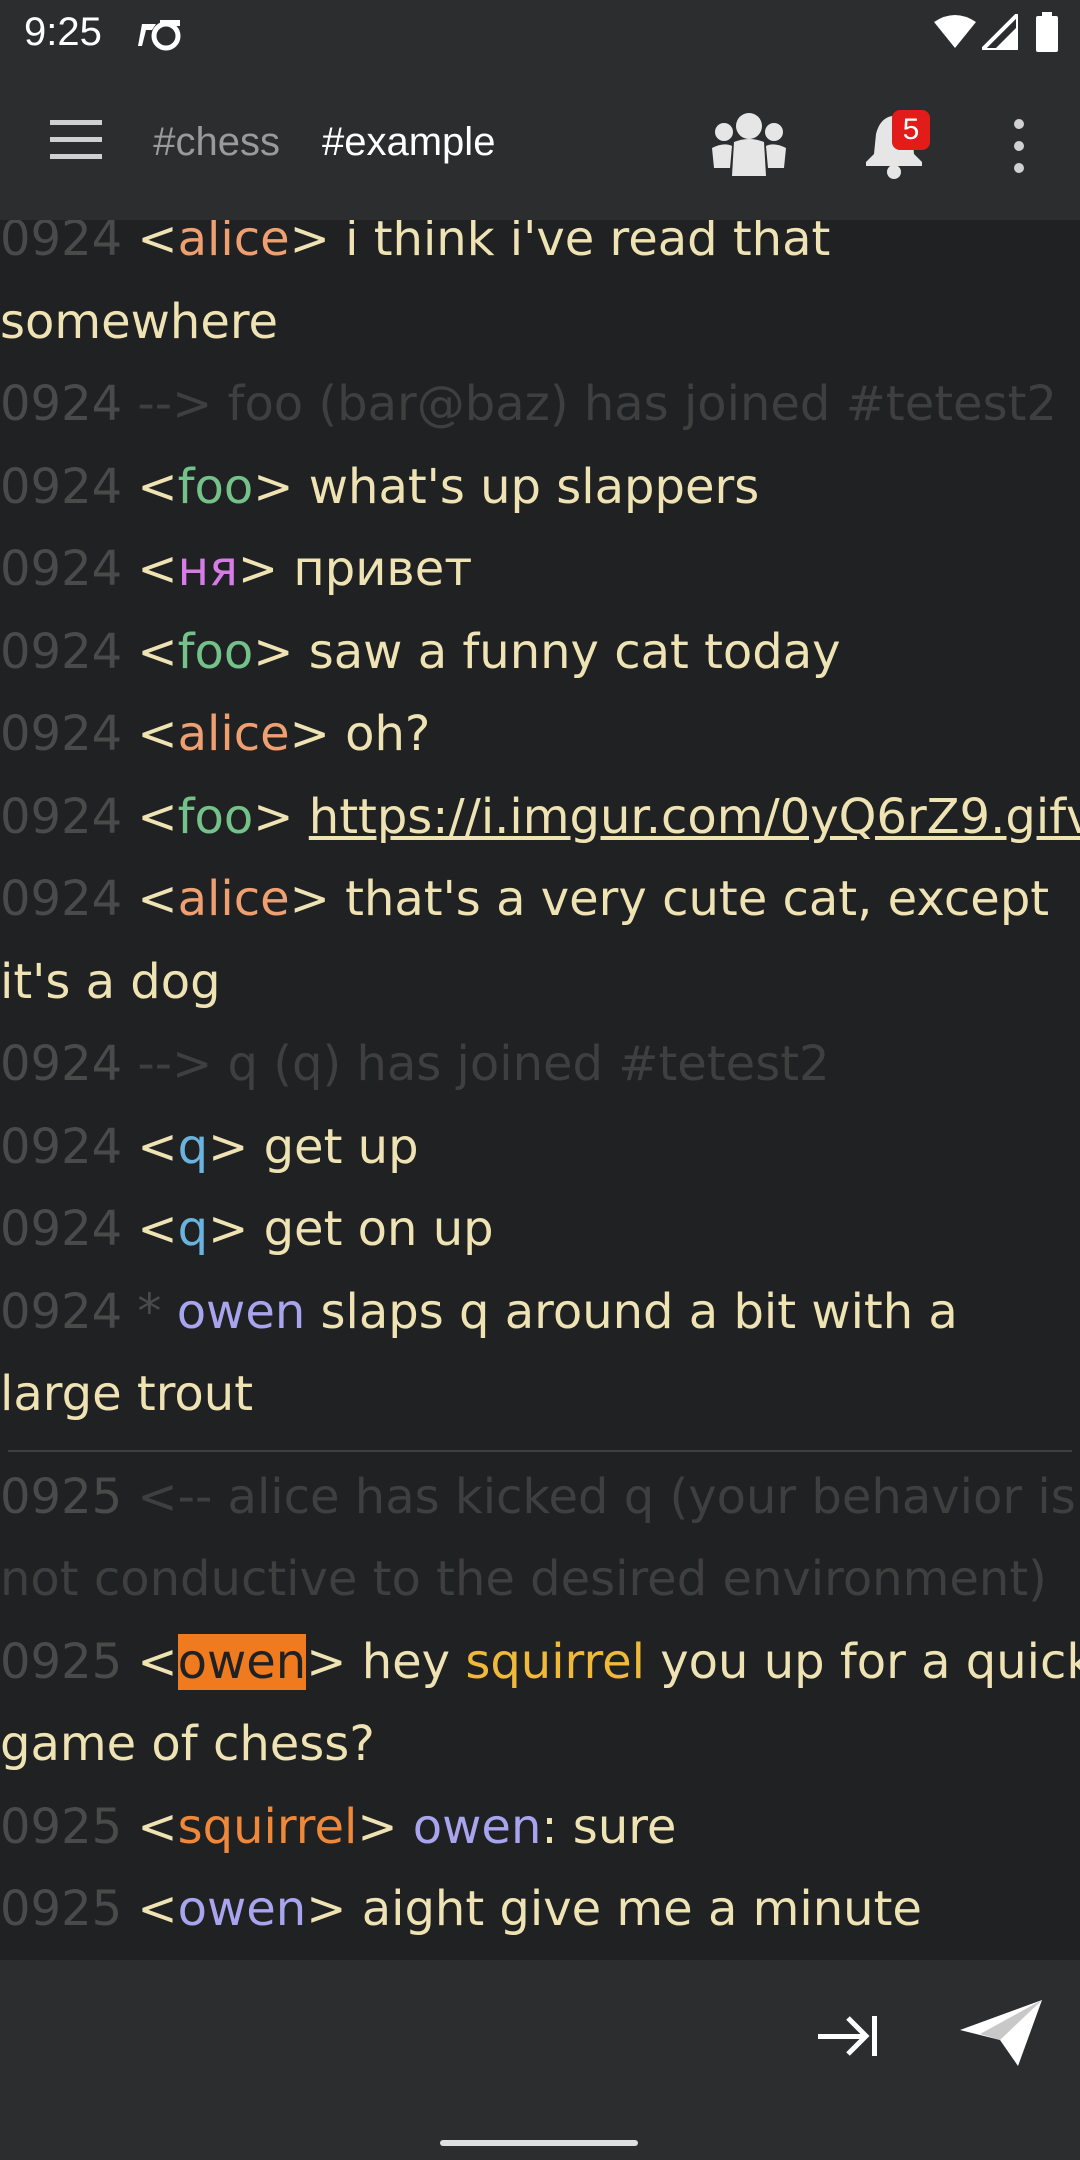 This screenshot has width=1080, height=2160. What do you see at coordinates (187, 1744) in the screenshot?
I see `message-text: game of chess?` at bounding box center [187, 1744].